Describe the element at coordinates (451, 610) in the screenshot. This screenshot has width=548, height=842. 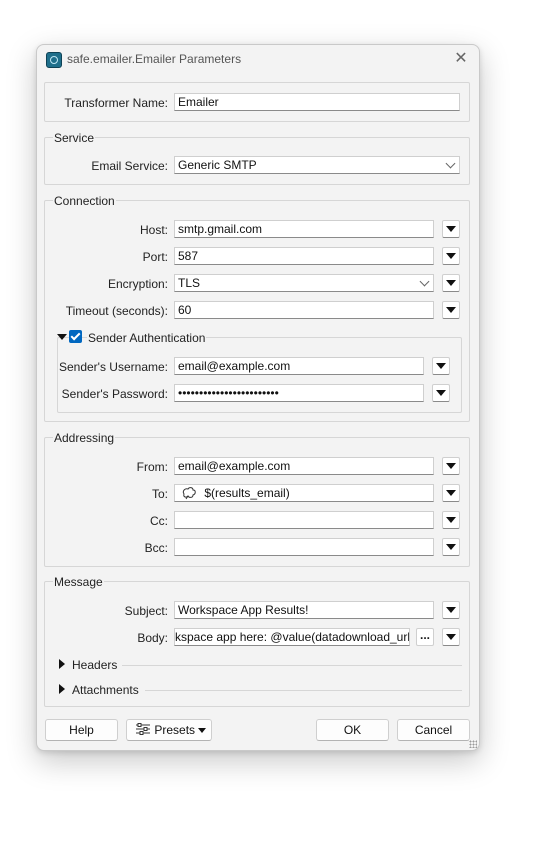
I see `subject-menu-button` at that location.